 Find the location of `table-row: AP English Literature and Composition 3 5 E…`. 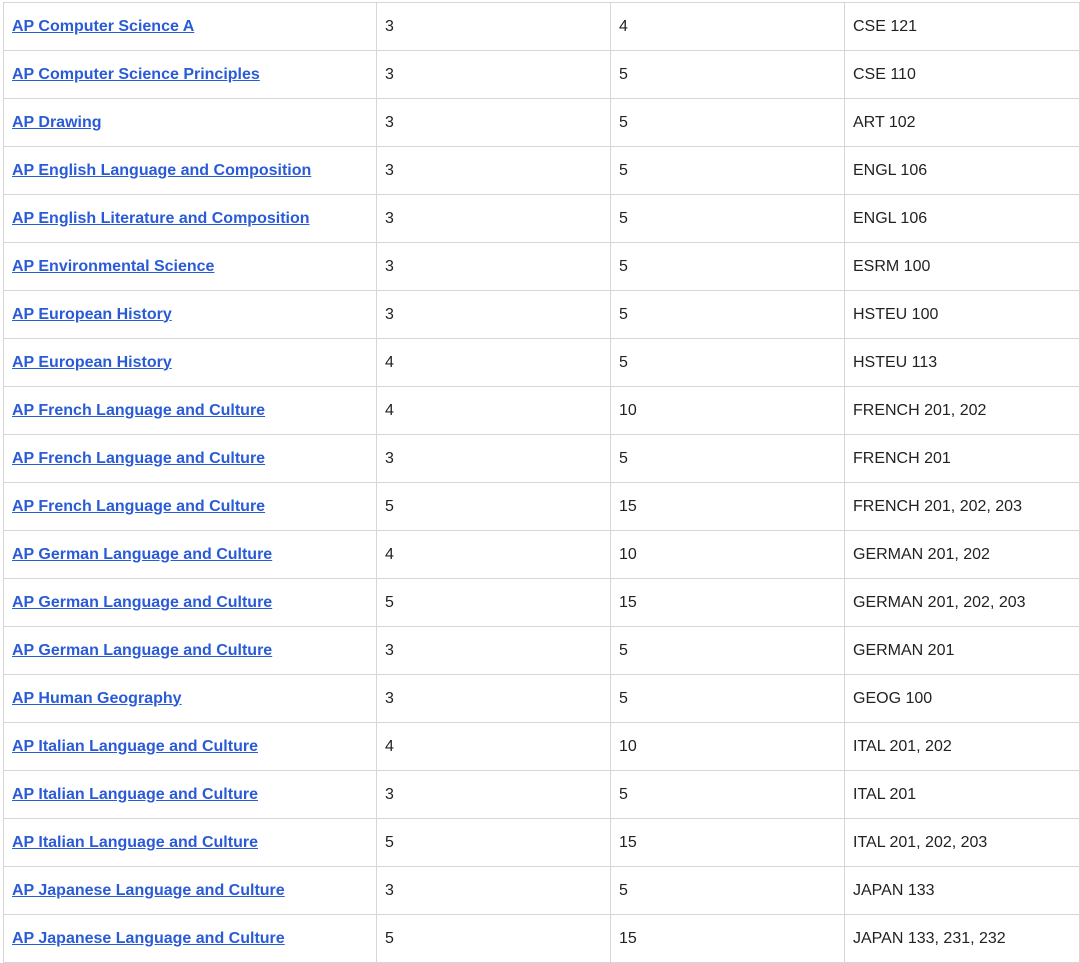

table-row: AP English Literature and Composition 3 5 E… is located at coordinates (541, 218).